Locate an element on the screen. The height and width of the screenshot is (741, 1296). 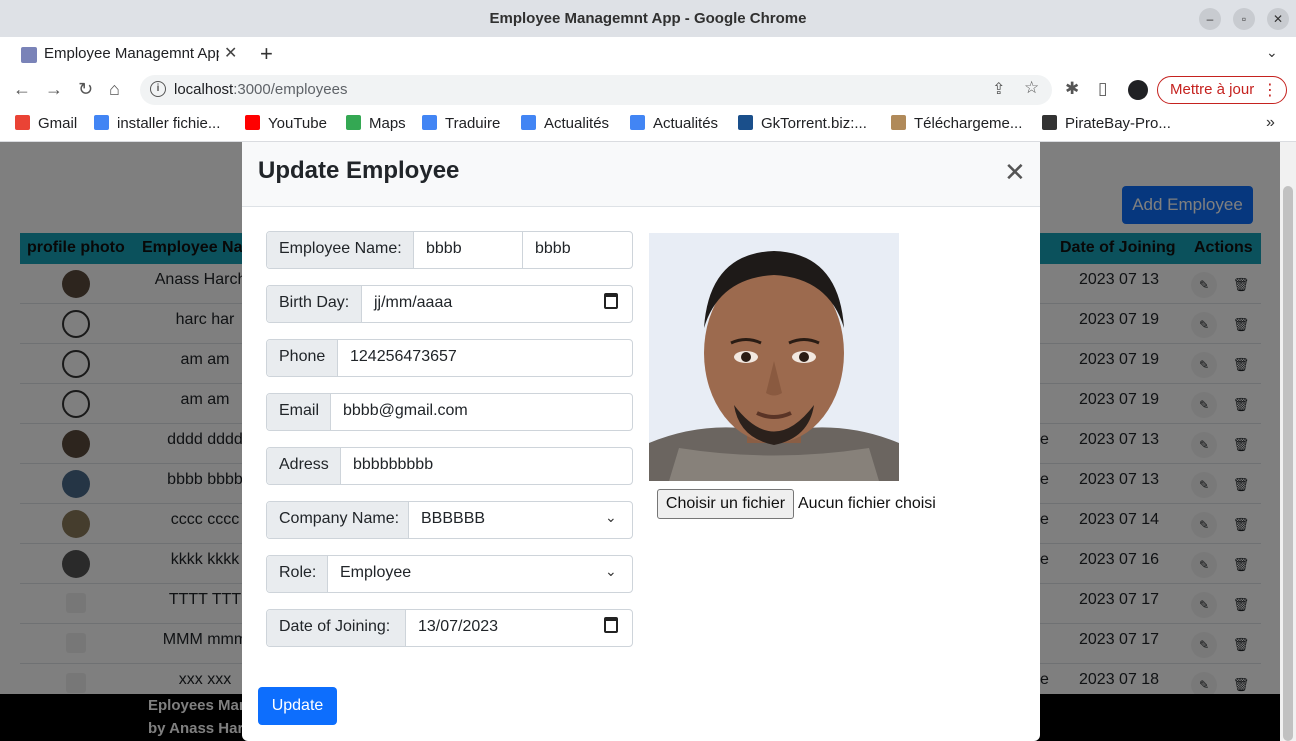
tab-title: Employee Managemnt App is located at coordinates (131, 53).